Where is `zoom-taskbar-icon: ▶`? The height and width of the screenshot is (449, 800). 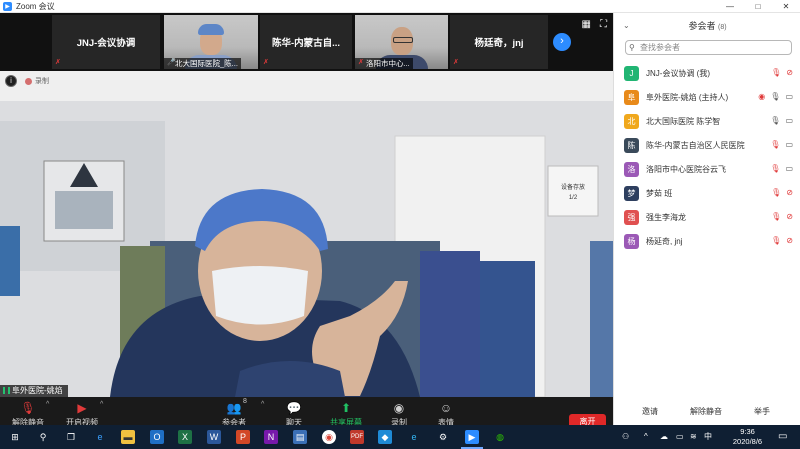 zoom-taskbar-icon: ▶ is located at coordinates (472, 437).